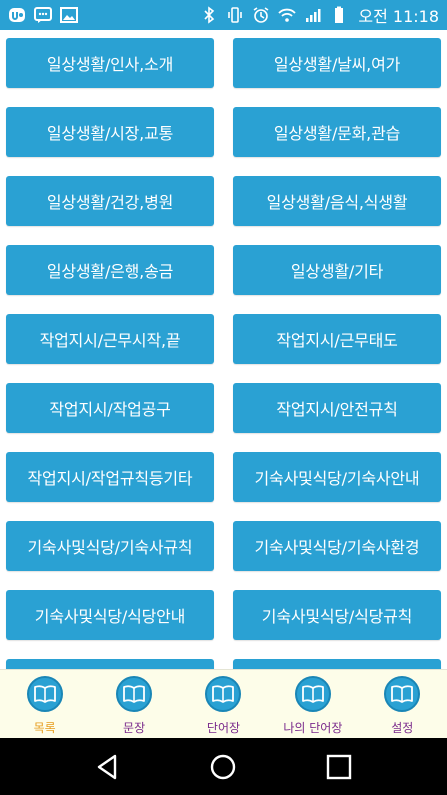 This screenshot has width=447, height=795. Describe the element at coordinates (209, 15) in the screenshot. I see `bluetooth-icon` at that location.